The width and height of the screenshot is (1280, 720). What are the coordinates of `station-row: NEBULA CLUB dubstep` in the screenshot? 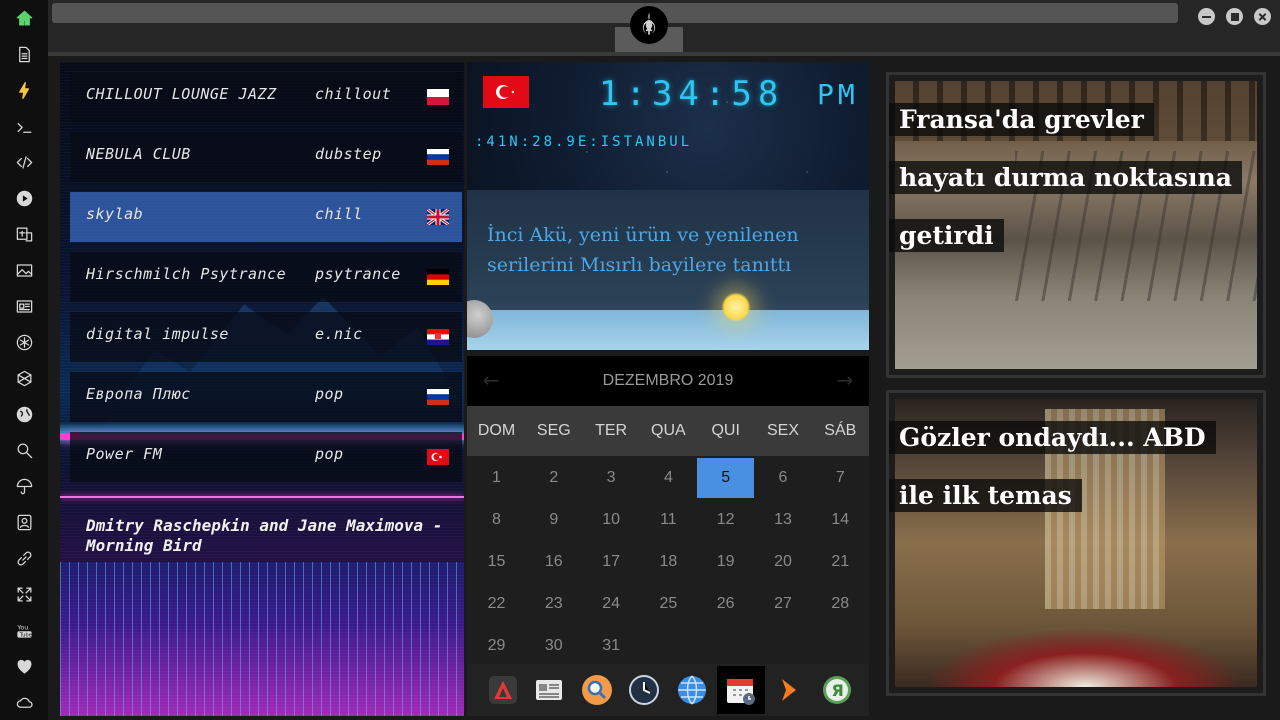 It's located at (266, 157).